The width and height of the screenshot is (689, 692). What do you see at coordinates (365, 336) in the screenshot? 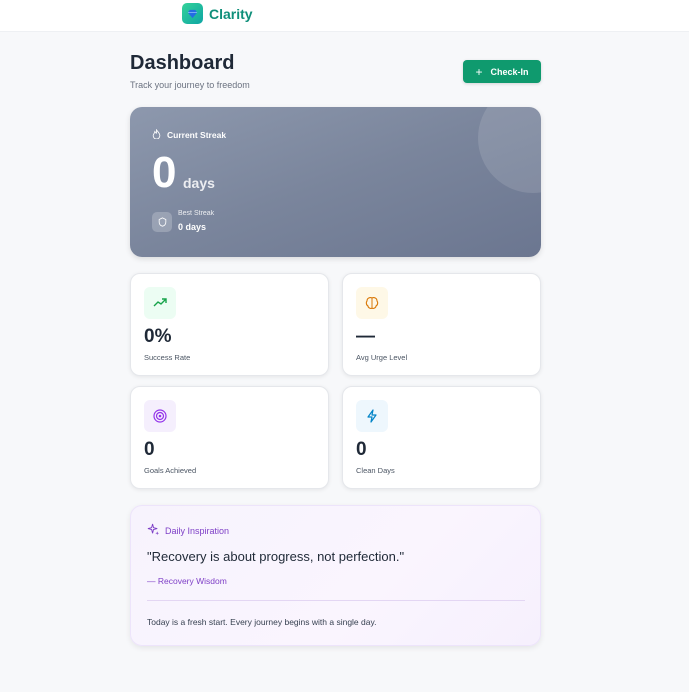
I see `stat-value: —` at bounding box center [365, 336].